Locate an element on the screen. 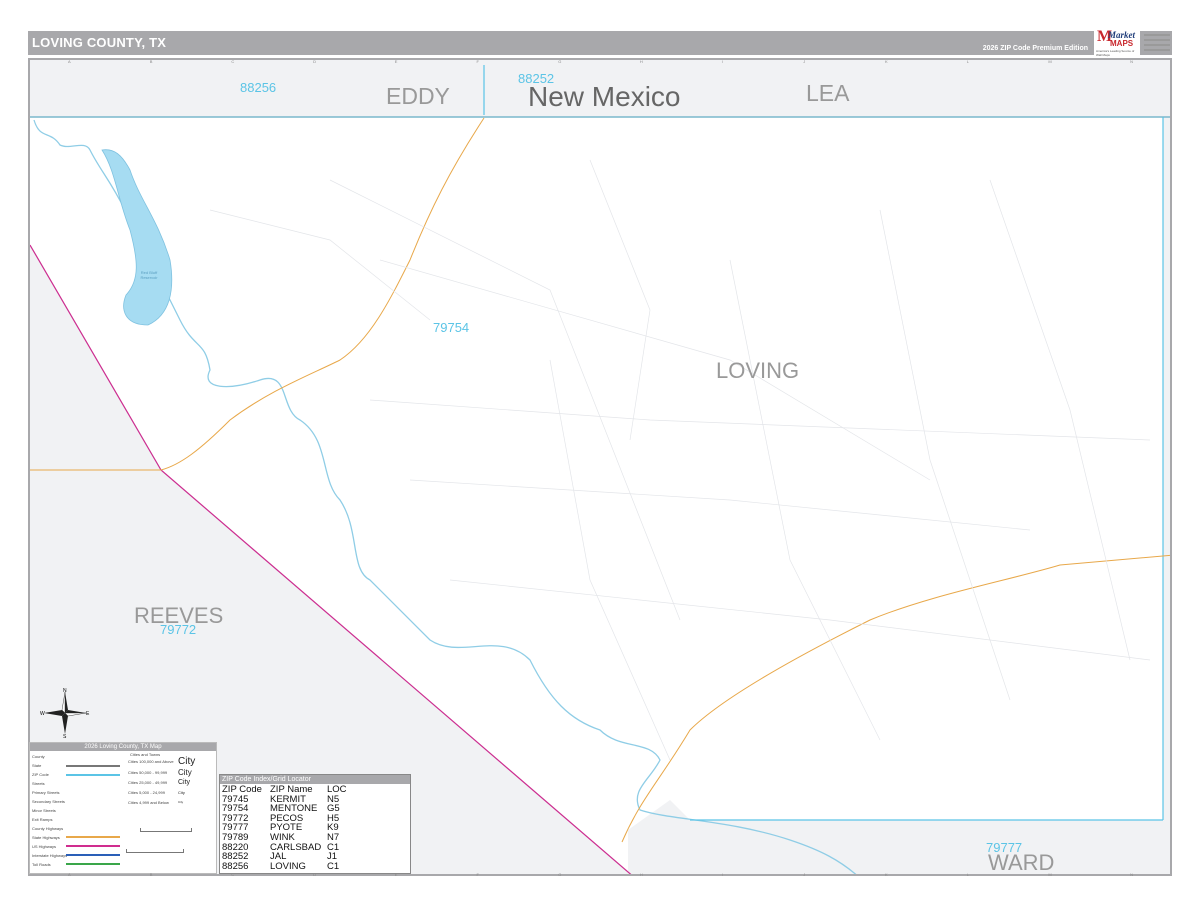  legend-row: County Highways is located at coordinates (48, 828).